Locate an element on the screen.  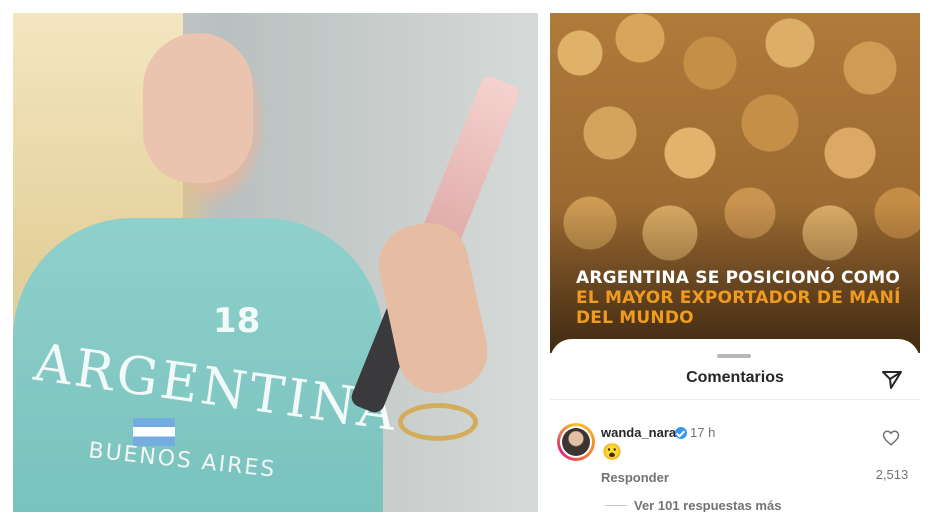
avatar-ring-inner is located at coordinates (576, 442).